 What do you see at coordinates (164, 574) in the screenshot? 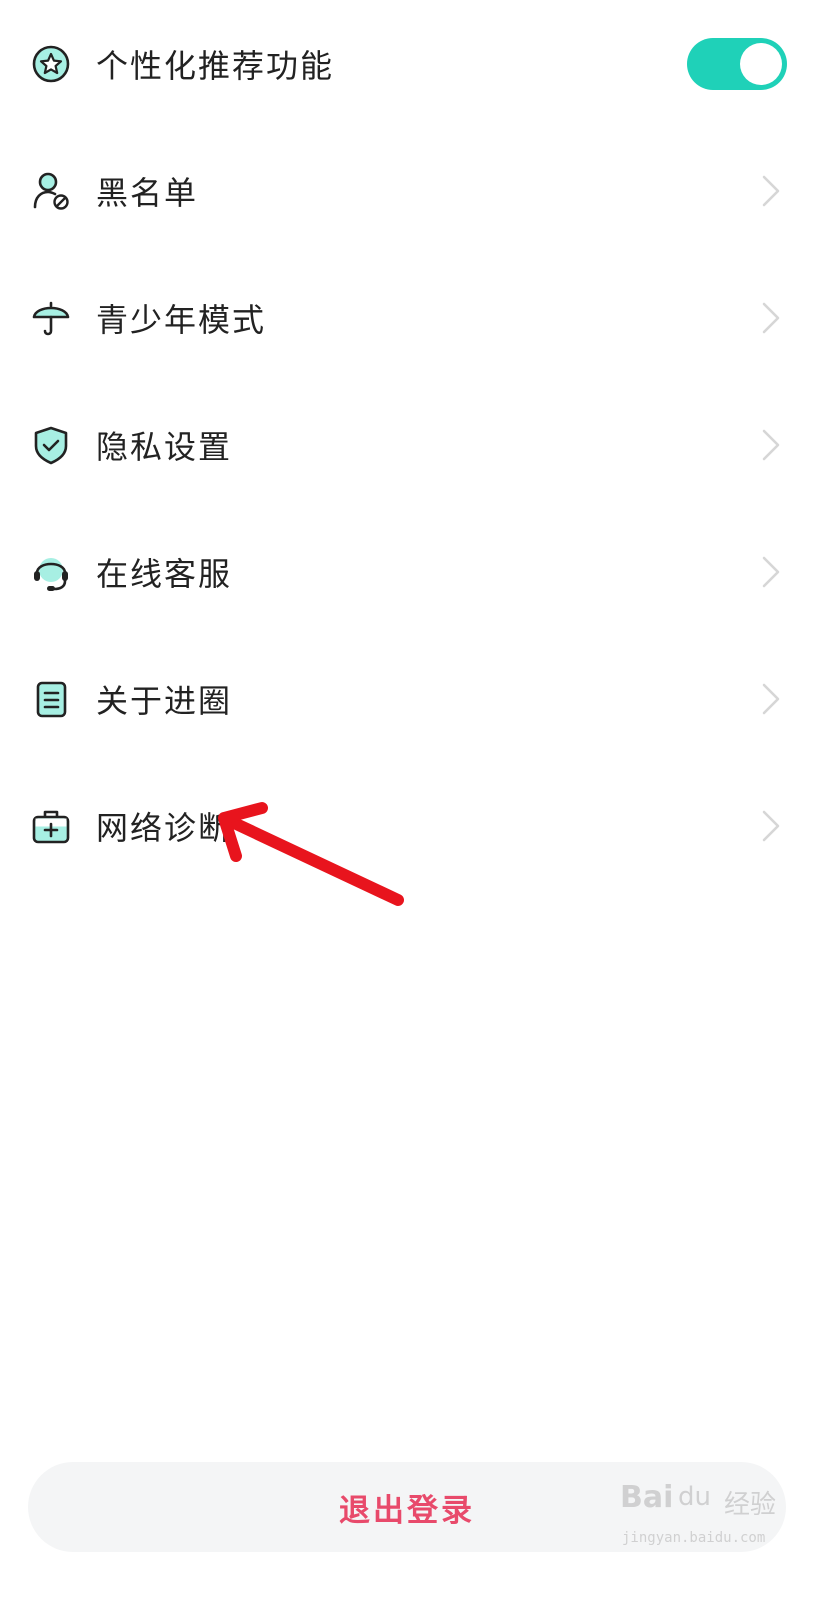
I see `setting-label: 在线客服` at bounding box center [164, 574].